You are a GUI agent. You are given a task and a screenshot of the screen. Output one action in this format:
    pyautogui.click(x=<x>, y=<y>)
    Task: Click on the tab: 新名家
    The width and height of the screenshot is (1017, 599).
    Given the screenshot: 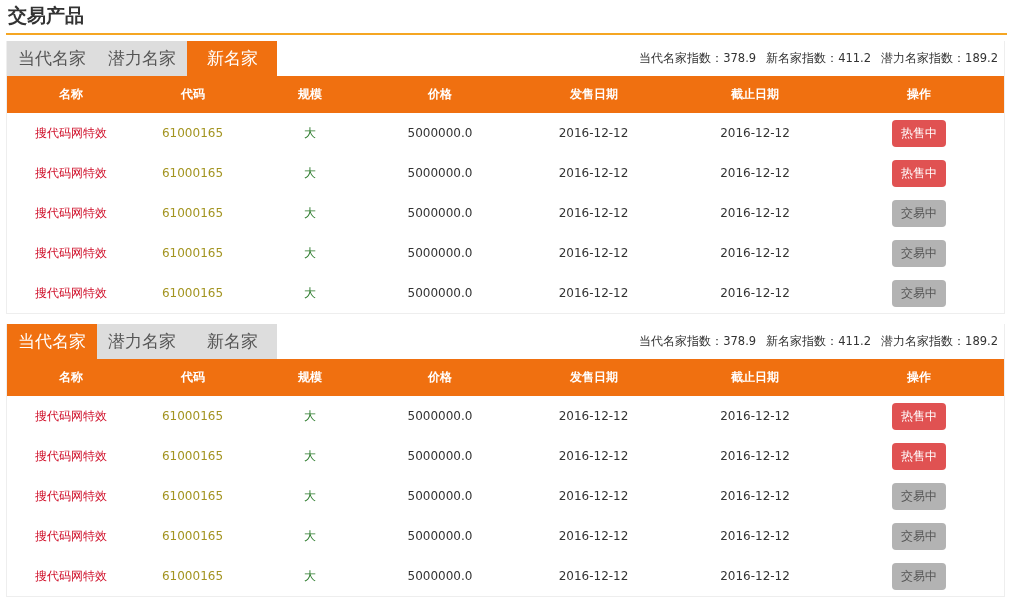 What is the action you would take?
    pyautogui.click(x=232, y=58)
    